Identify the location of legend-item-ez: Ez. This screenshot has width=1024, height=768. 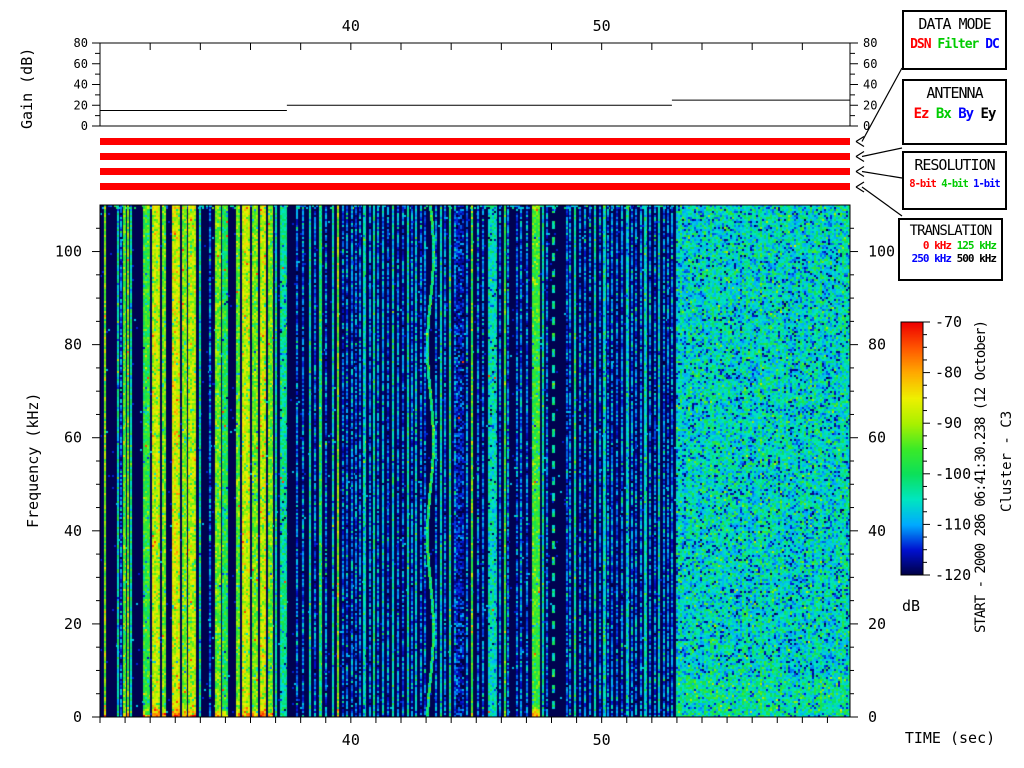
(921, 114).